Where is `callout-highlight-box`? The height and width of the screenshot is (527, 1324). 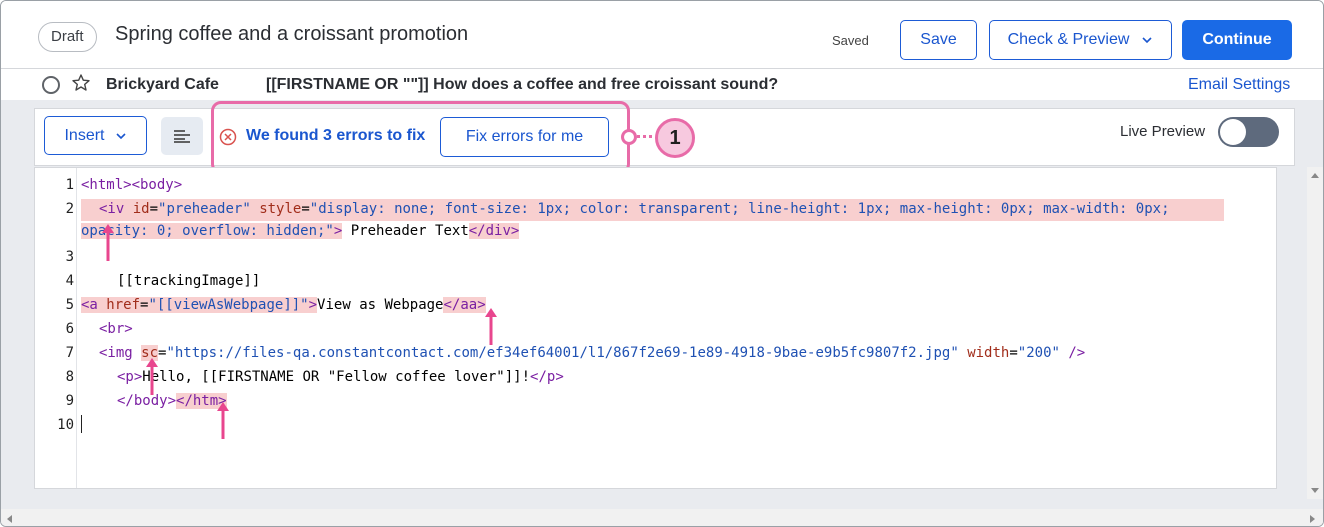
callout-highlight-box is located at coordinates (420, 137).